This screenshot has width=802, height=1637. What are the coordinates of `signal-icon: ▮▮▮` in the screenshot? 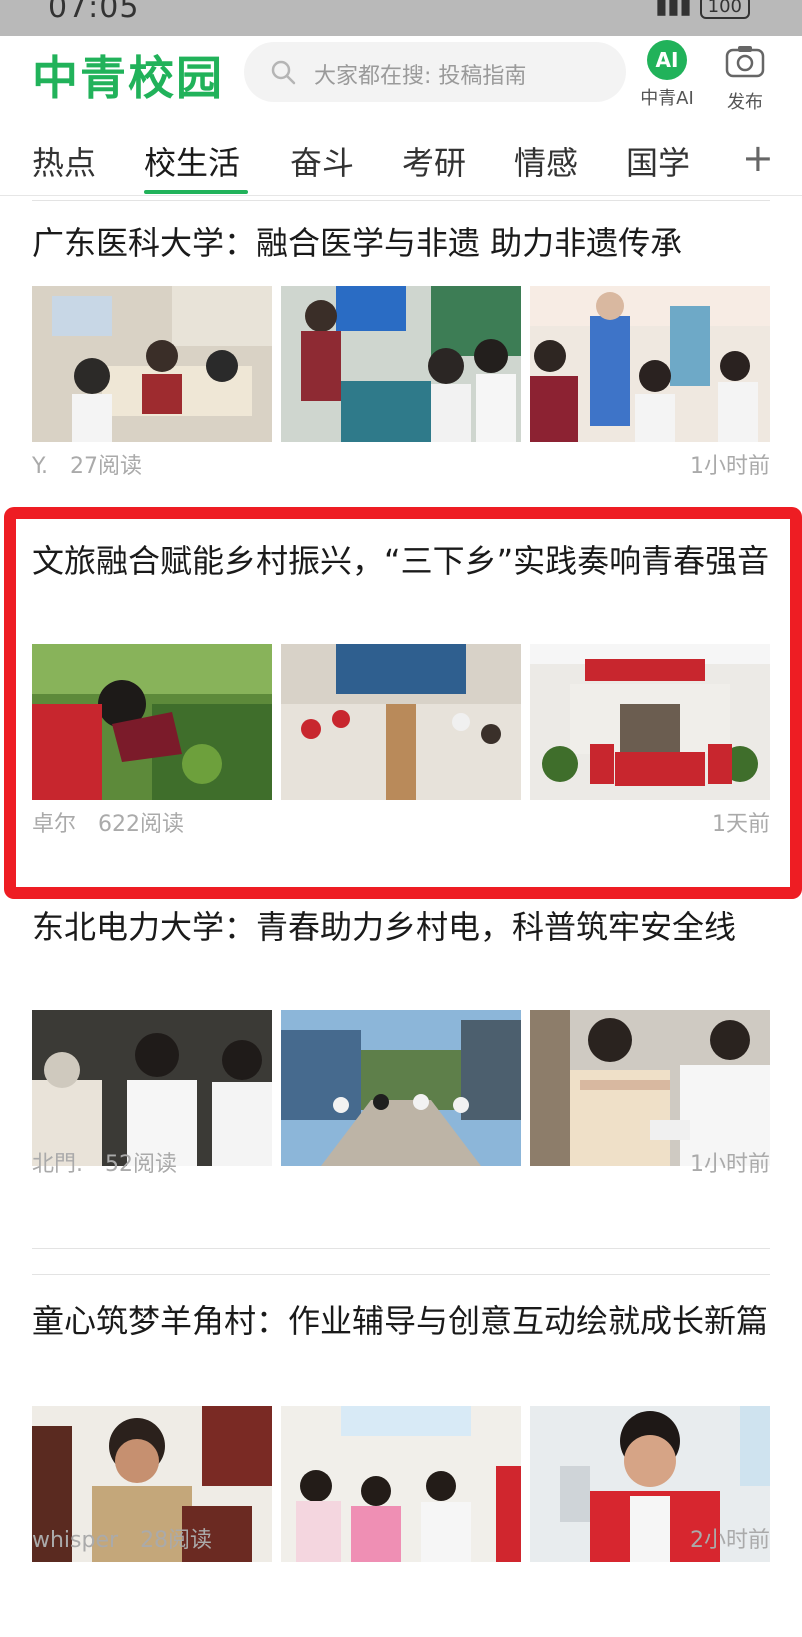 It's located at (673, 9).